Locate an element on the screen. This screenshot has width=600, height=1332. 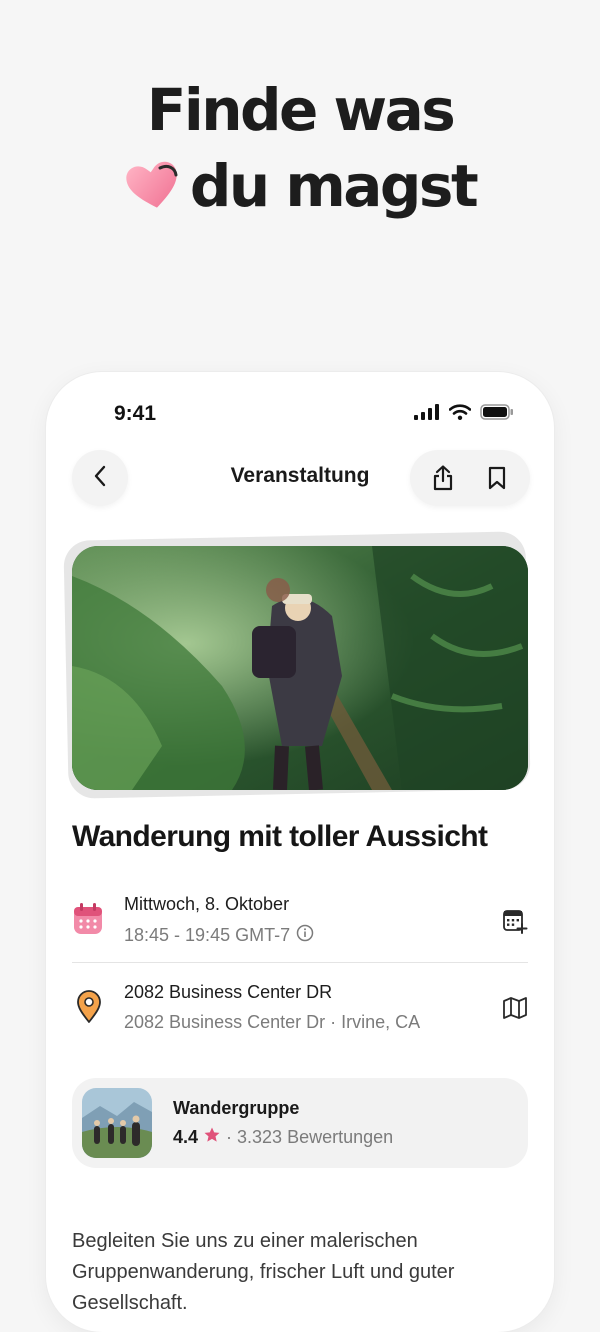
signal-icon is located at coordinates (427, 414).